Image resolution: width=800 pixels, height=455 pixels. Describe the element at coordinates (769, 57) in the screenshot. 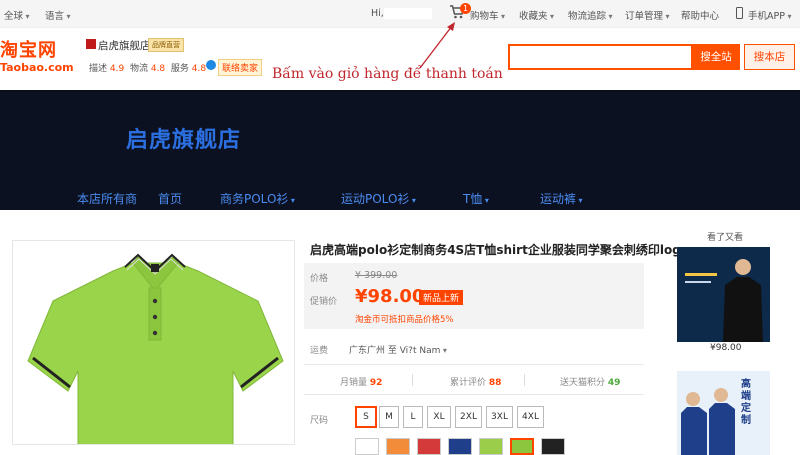

I see `search-shop-button: 搜本店` at that location.